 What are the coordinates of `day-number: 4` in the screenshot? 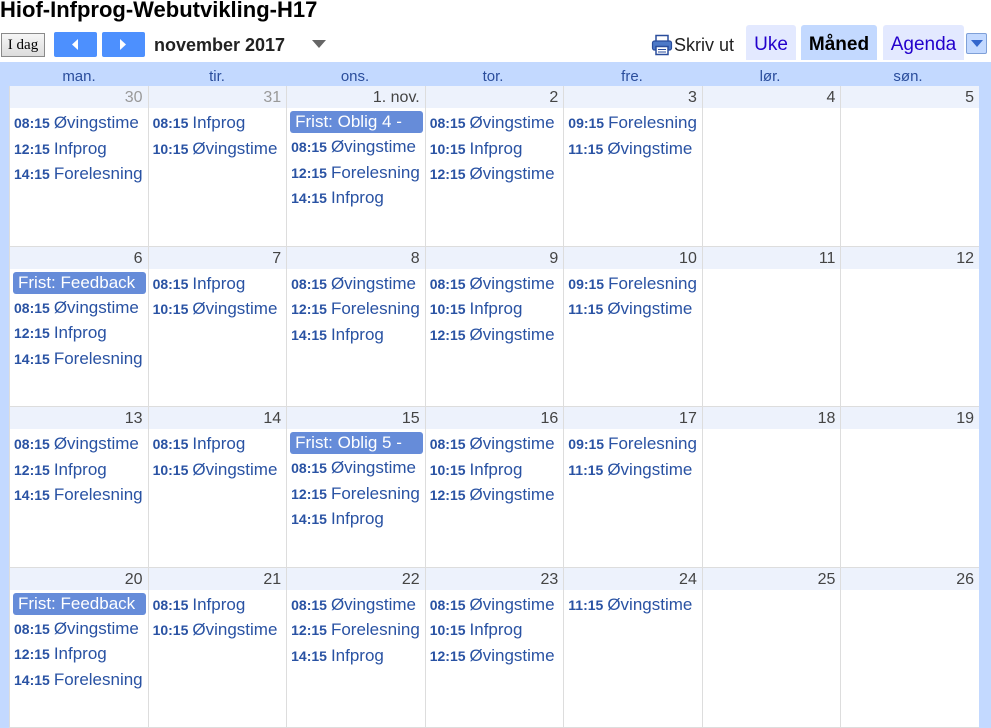 It's located at (771, 97).